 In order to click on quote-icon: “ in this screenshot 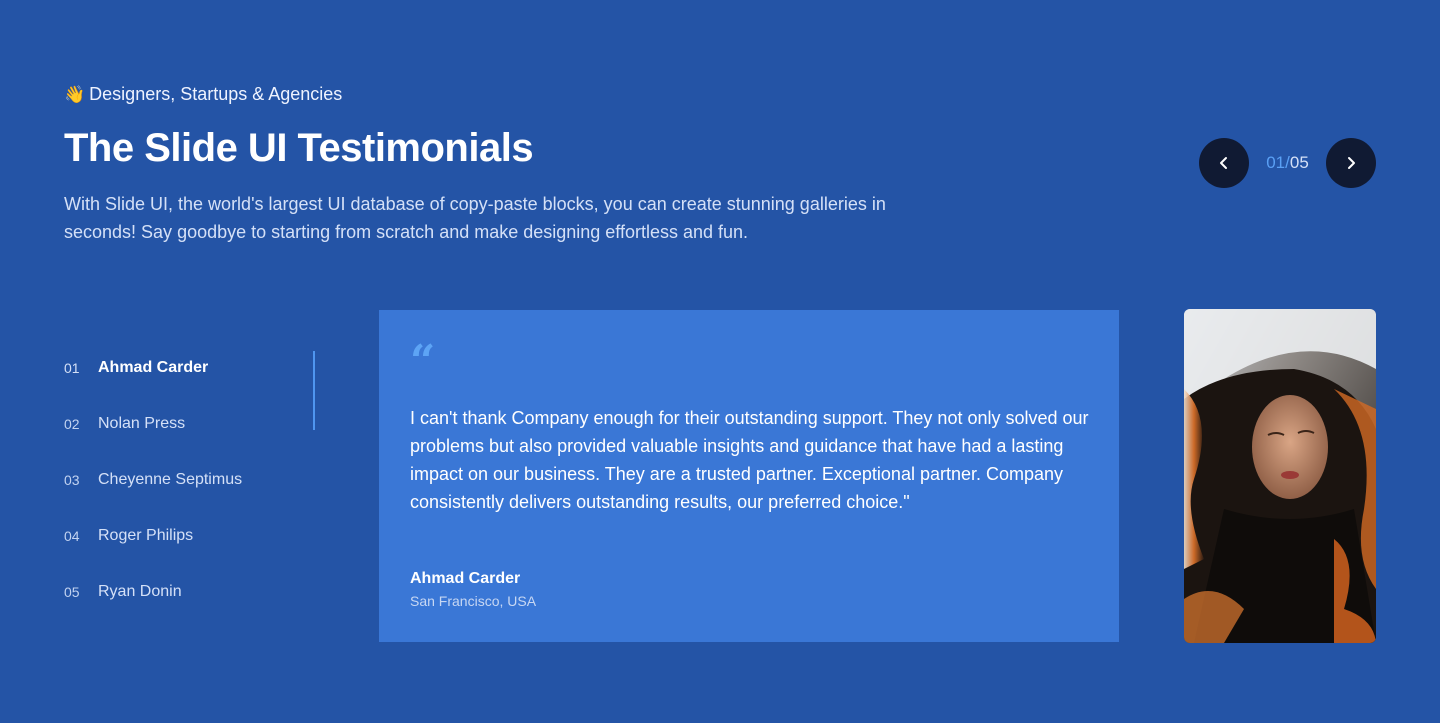, I will do `click(423, 361)`.